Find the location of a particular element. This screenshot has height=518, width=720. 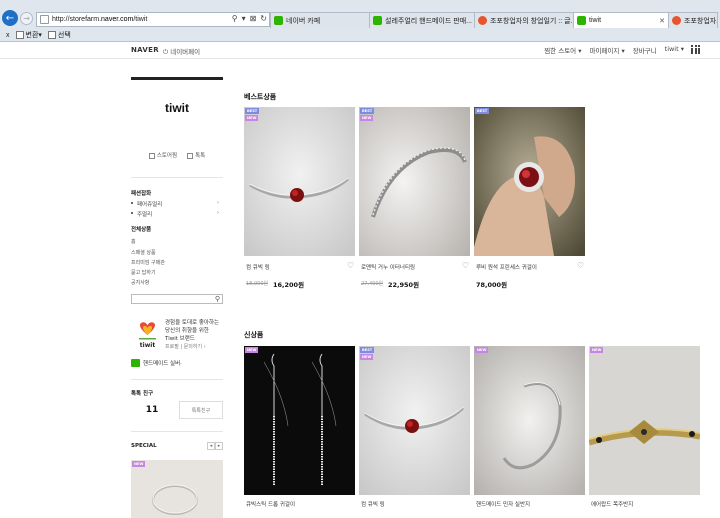

original-price: 18,000원 is located at coordinates (257, 284).